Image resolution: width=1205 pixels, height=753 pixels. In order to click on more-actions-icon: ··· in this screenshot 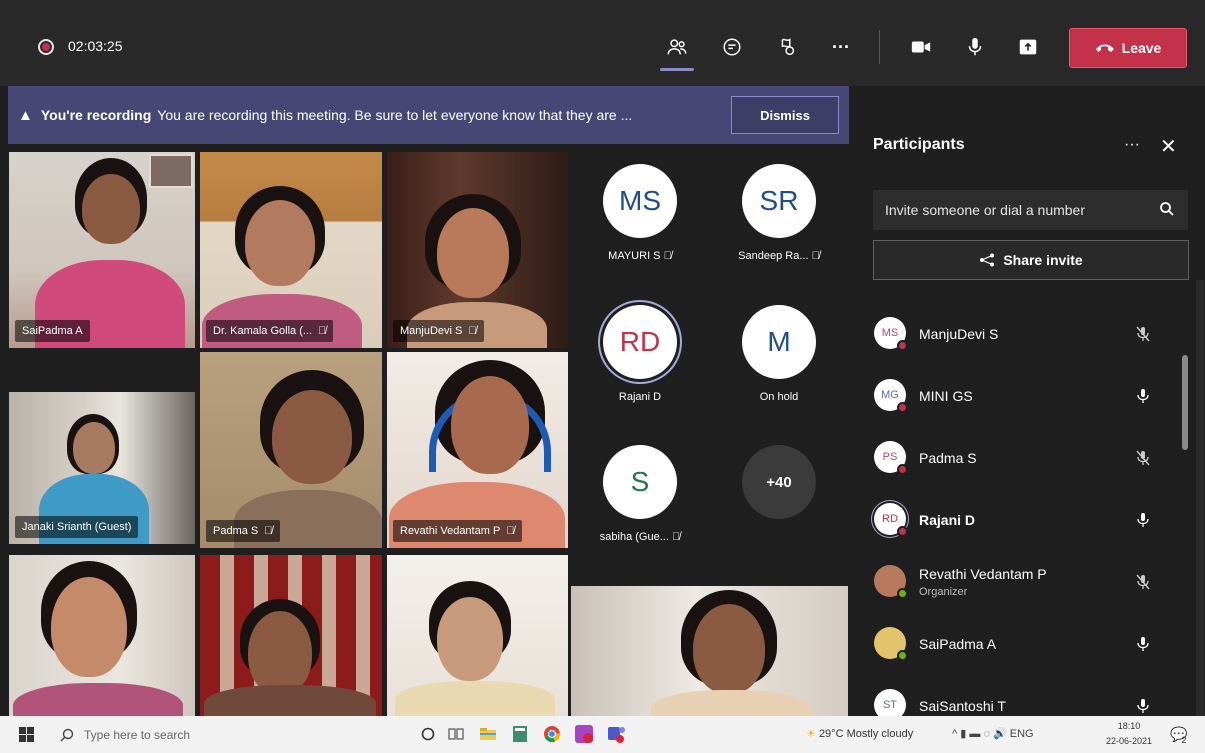, I will do `click(841, 47)`.